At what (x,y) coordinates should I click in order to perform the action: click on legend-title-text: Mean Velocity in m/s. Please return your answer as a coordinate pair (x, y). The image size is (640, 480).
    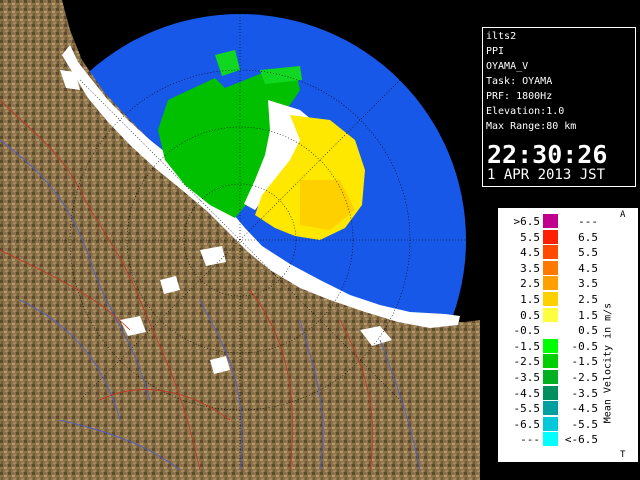
    Looking at the image, I should click on (608, 363).